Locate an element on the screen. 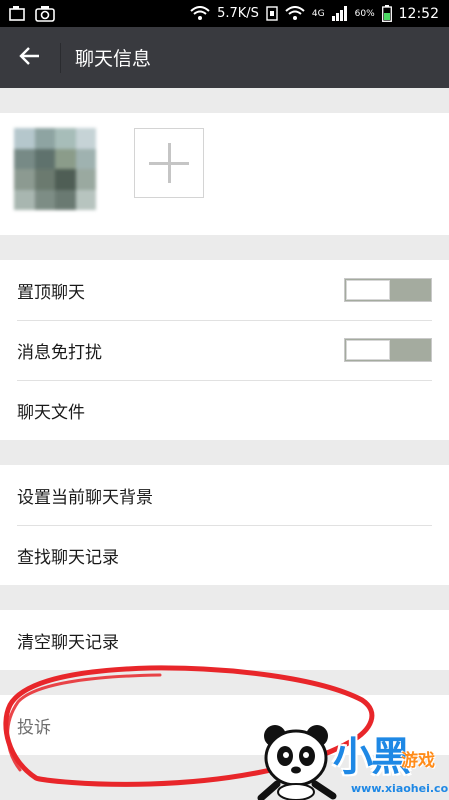  network-speed: 5.7K/S is located at coordinates (238, 13).